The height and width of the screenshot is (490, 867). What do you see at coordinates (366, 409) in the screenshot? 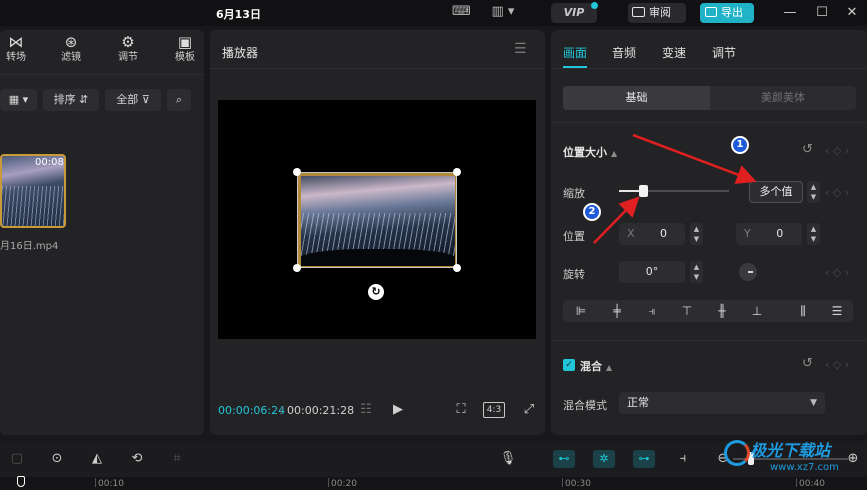
I see `grid-view-icon: ☷` at bounding box center [366, 409].